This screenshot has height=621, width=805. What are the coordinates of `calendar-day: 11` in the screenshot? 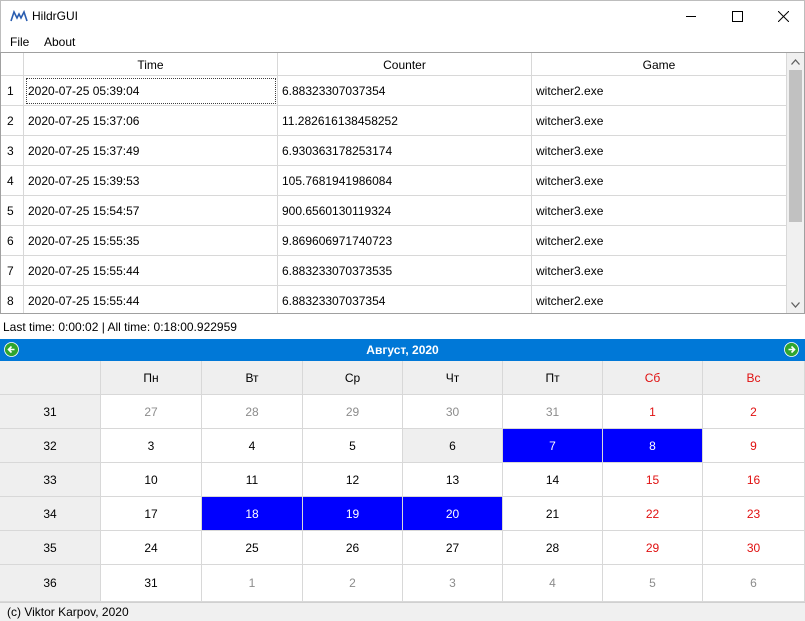 It's located at (252, 480).